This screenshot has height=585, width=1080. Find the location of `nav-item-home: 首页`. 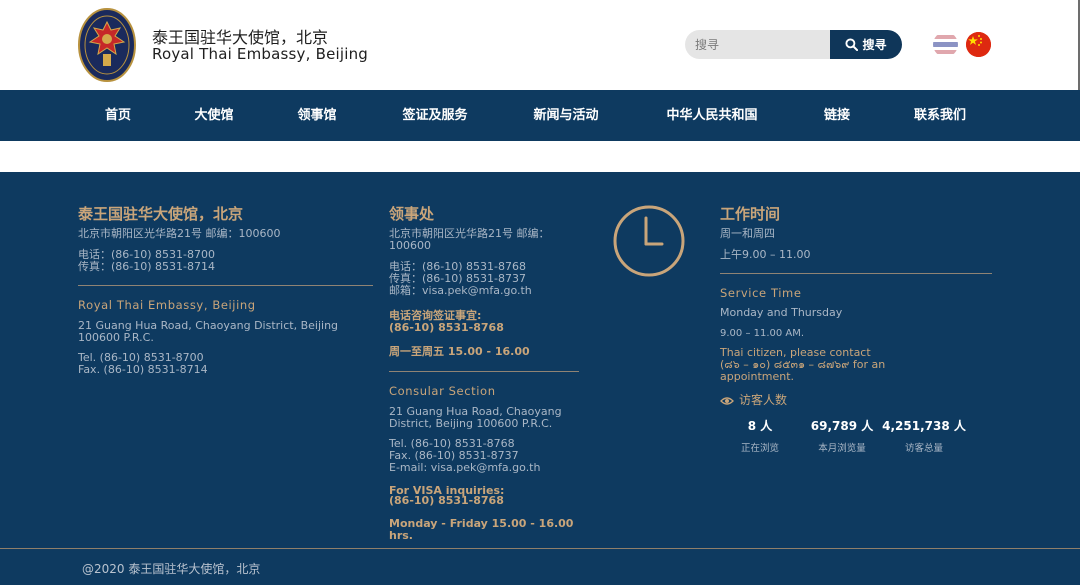

nav-item-home: 首页 is located at coordinates (118, 115).